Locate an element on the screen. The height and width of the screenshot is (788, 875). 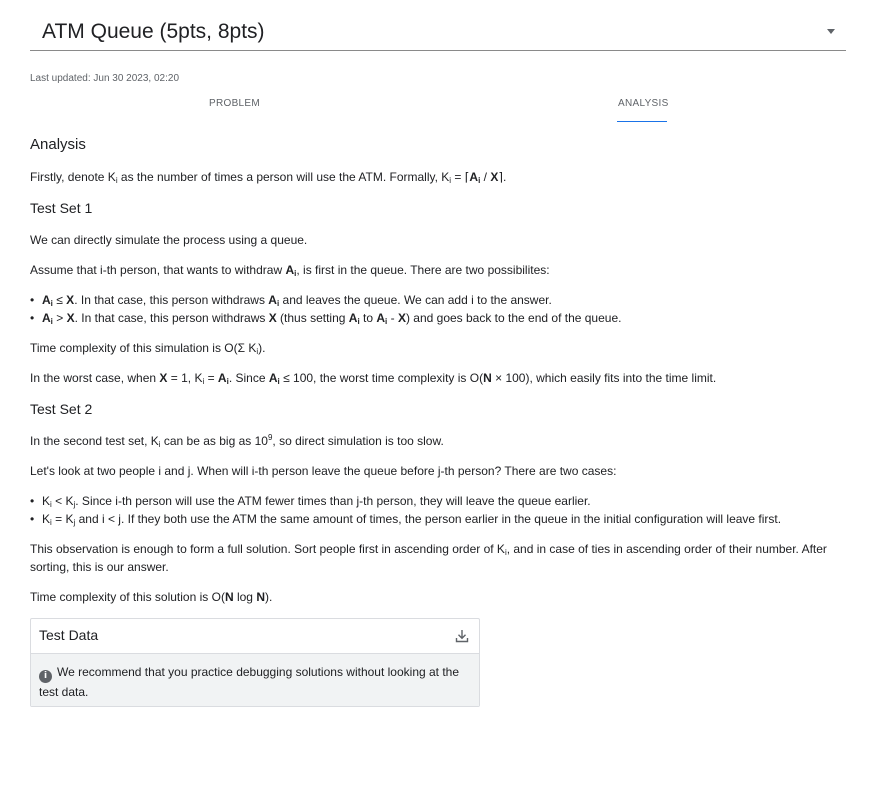
test-data-title: Test Data is located at coordinates (69, 635).